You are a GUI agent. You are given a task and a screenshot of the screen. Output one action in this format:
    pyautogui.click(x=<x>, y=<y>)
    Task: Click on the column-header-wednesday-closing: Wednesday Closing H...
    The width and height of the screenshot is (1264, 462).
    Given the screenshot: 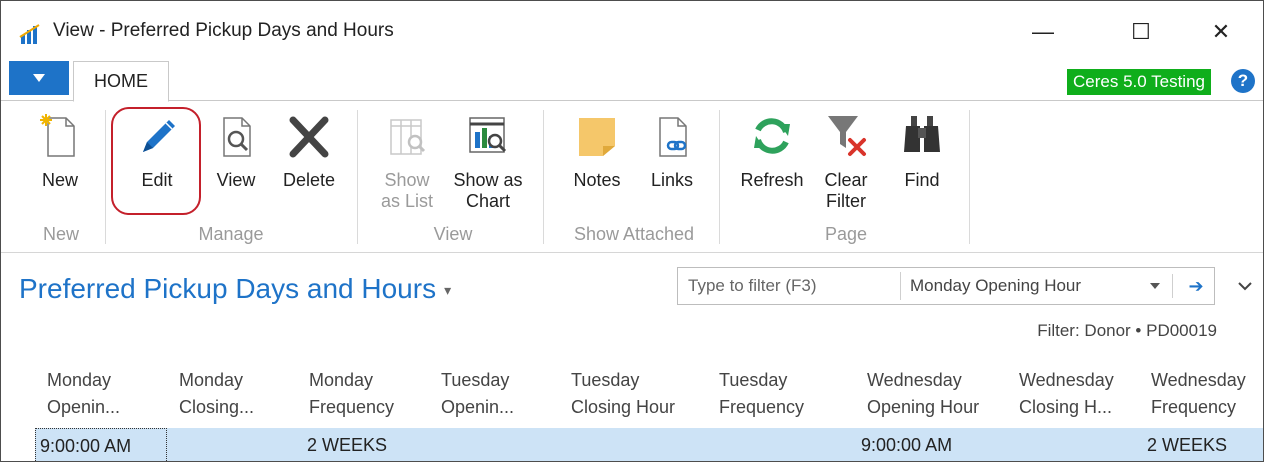 What is the action you would take?
    pyautogui.click(x=1066, y=394)
    